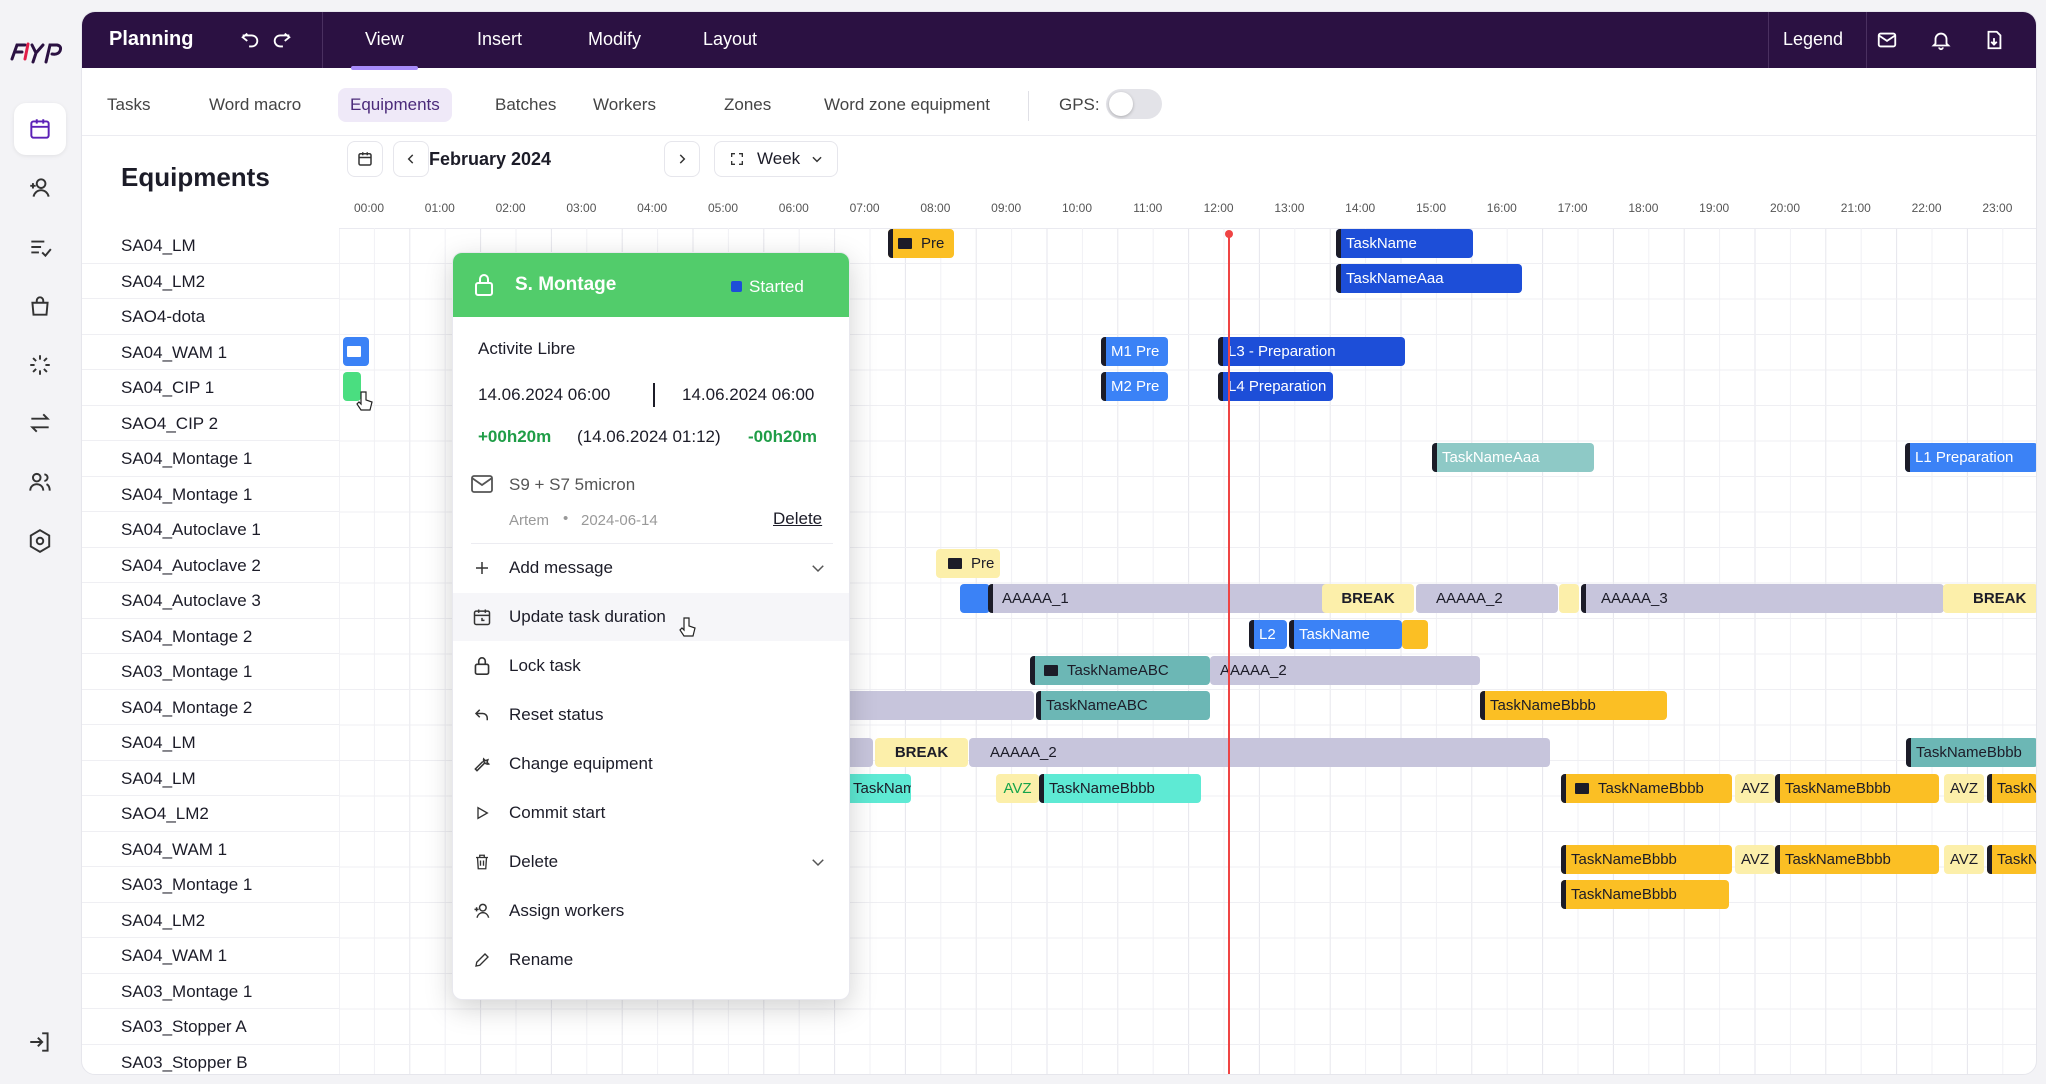 The height and width of the screenshot is (1084, 2046). I want to click on equipment-row: SA04_Autoclave 2, so click(210, 565).